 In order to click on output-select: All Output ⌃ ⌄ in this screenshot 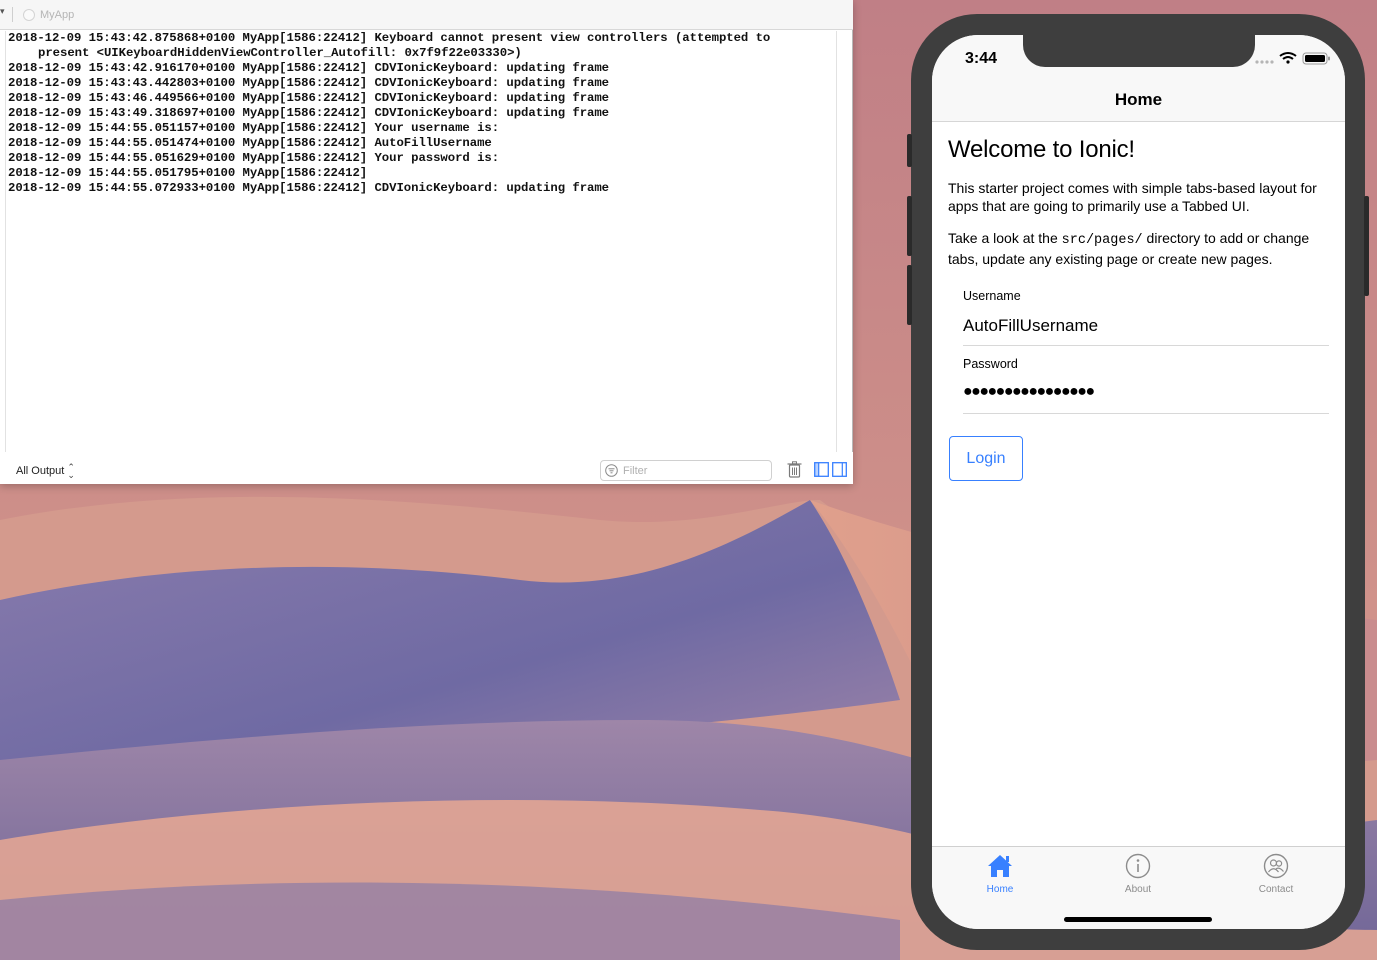, I will do `click(45, 471)`.